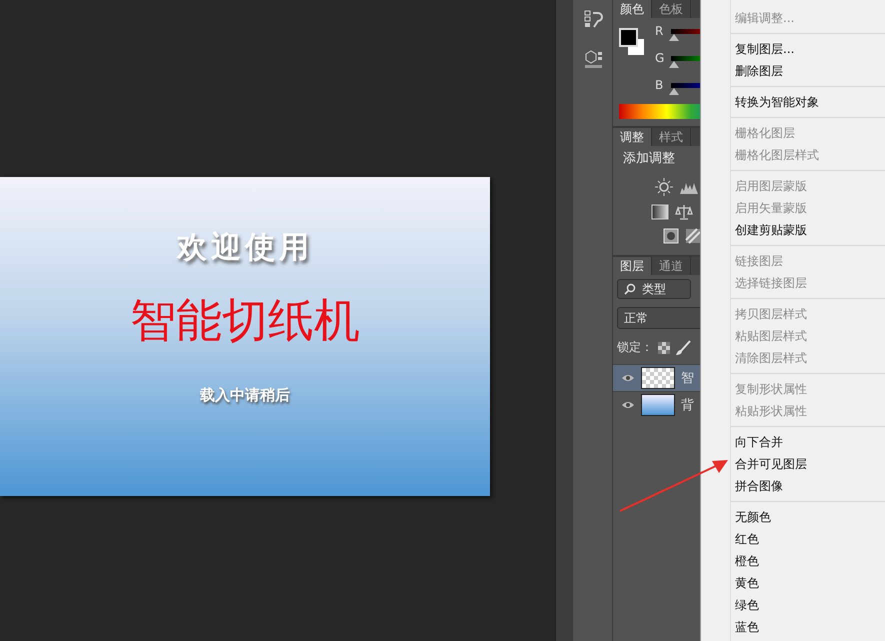  Describe the element at coordinates (632, 9) in the screenshot. I see `panel-tab: 颜色` at that location.